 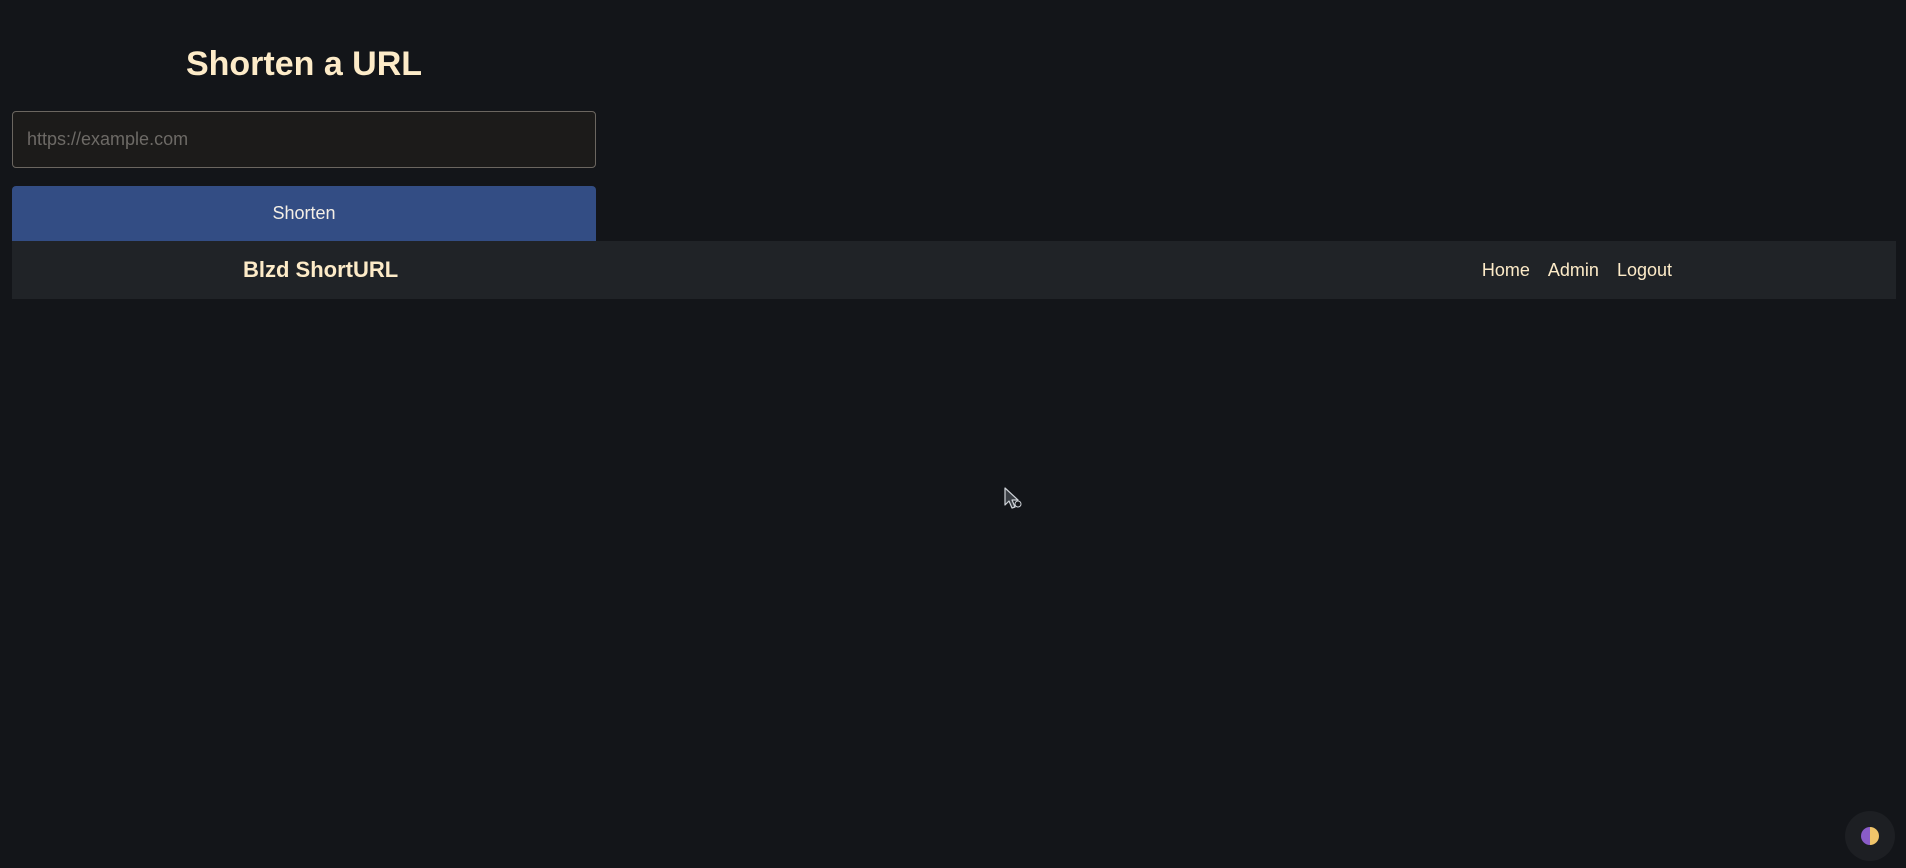 I want to click on theme-toggle-button, so click(x=1870, y=836).